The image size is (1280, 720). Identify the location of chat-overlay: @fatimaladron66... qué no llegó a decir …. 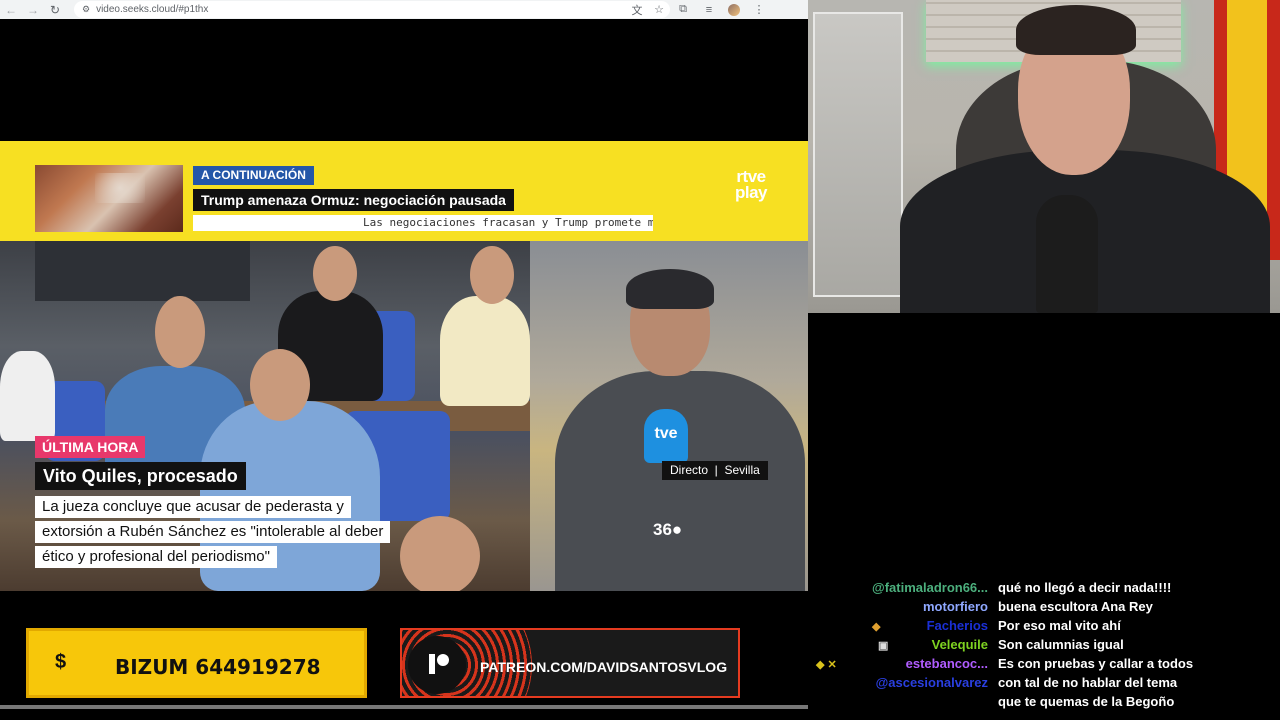
(1044, 647).